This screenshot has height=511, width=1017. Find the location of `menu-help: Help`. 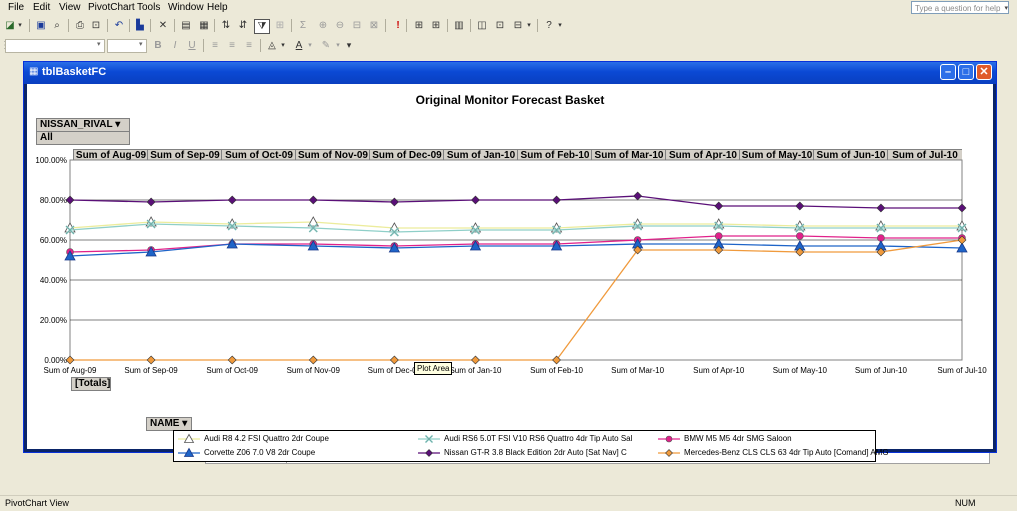

menu-help: Help is located at coordinates (217, 7).